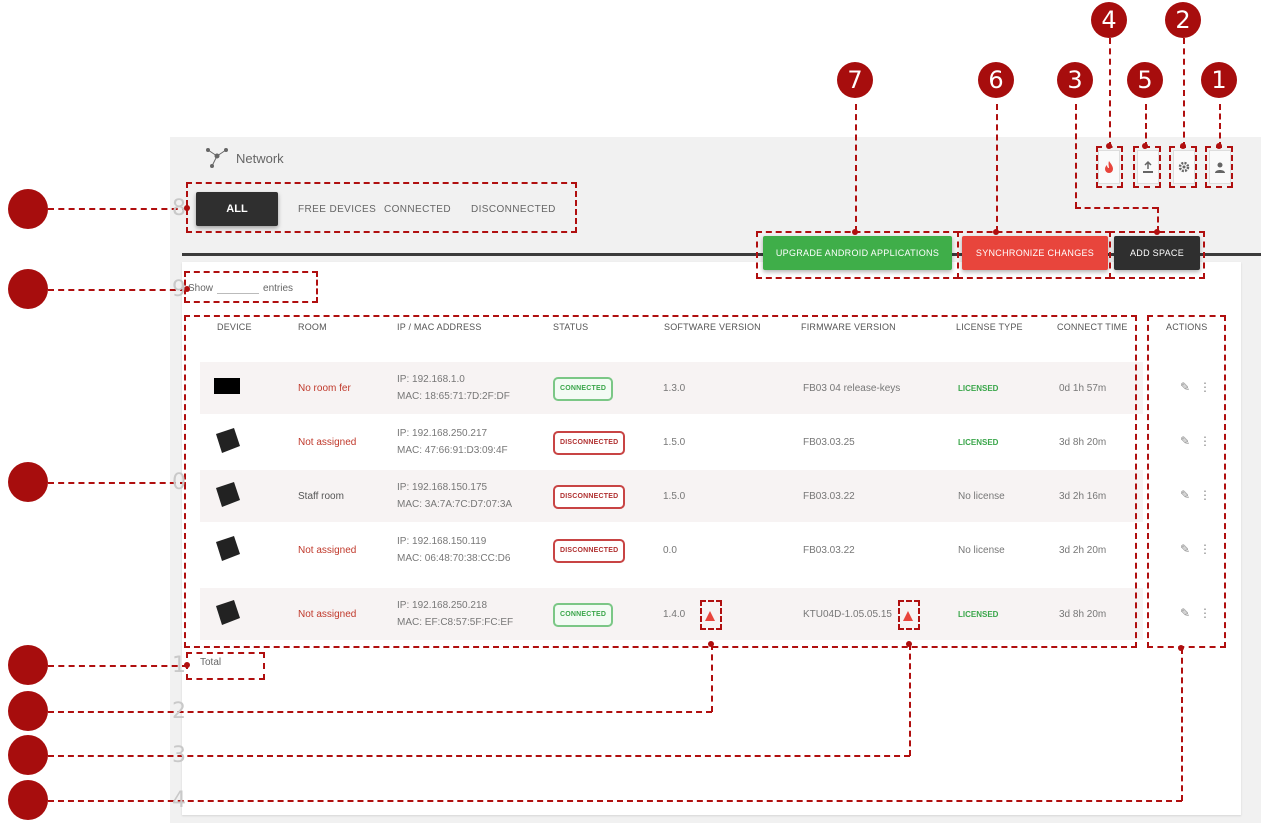 Image resolution: width=1261 pixels, height=823 pixels. What do you see at coordinates (711, 615) in the screenshot?
I see `annotation-box-sw-warning` at bounding box center [711, 615].